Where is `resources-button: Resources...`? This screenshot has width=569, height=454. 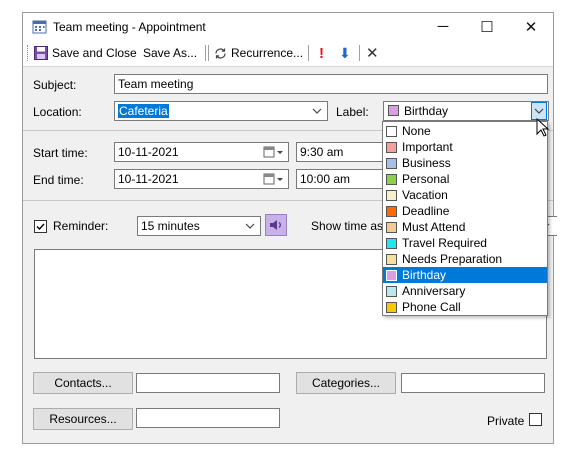
resources-button: Resources... is located at coordinates (83, 419).